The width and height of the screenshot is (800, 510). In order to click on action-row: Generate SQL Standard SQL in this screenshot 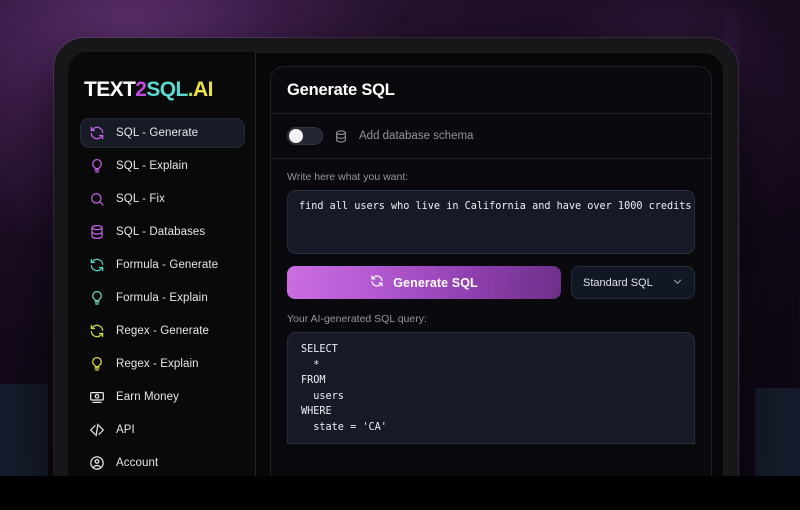, I will do `click(491, 282)`.